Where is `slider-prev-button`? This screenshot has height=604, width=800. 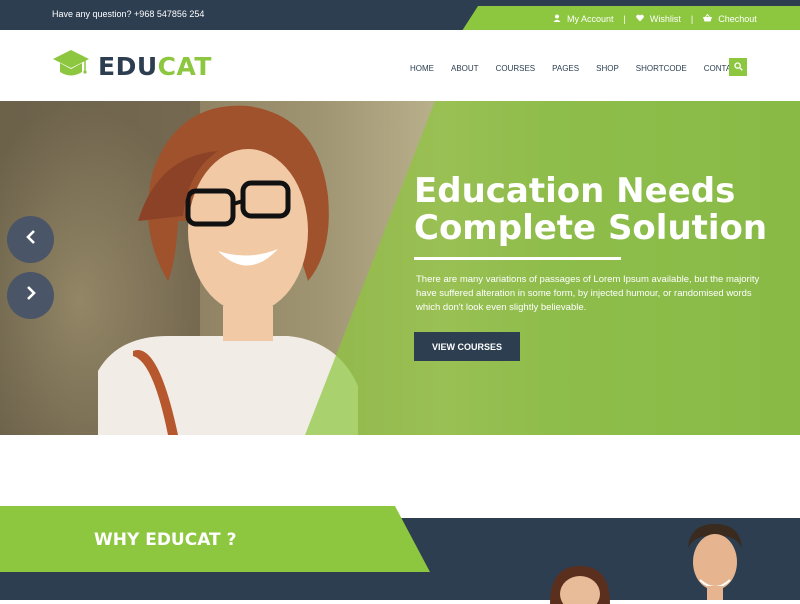
slider-prev-button is located at coordinates (30, 239).